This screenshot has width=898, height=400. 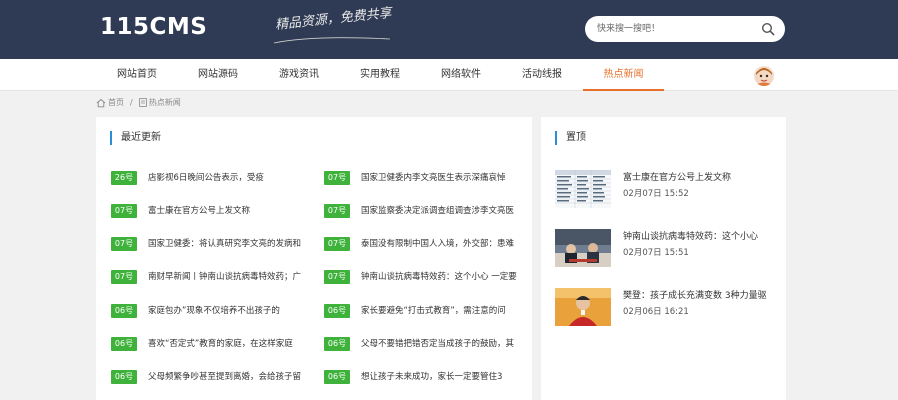 I want to click on list-item: 07号 国家卫健委：将认真研究李文亮的发病和, so click(x=211, y=244).